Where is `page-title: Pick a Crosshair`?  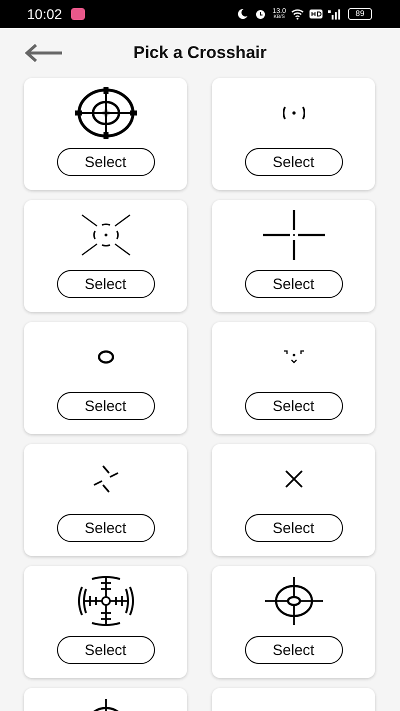 page-title: Pick a Crosshair is located at coordinates (200, 53).